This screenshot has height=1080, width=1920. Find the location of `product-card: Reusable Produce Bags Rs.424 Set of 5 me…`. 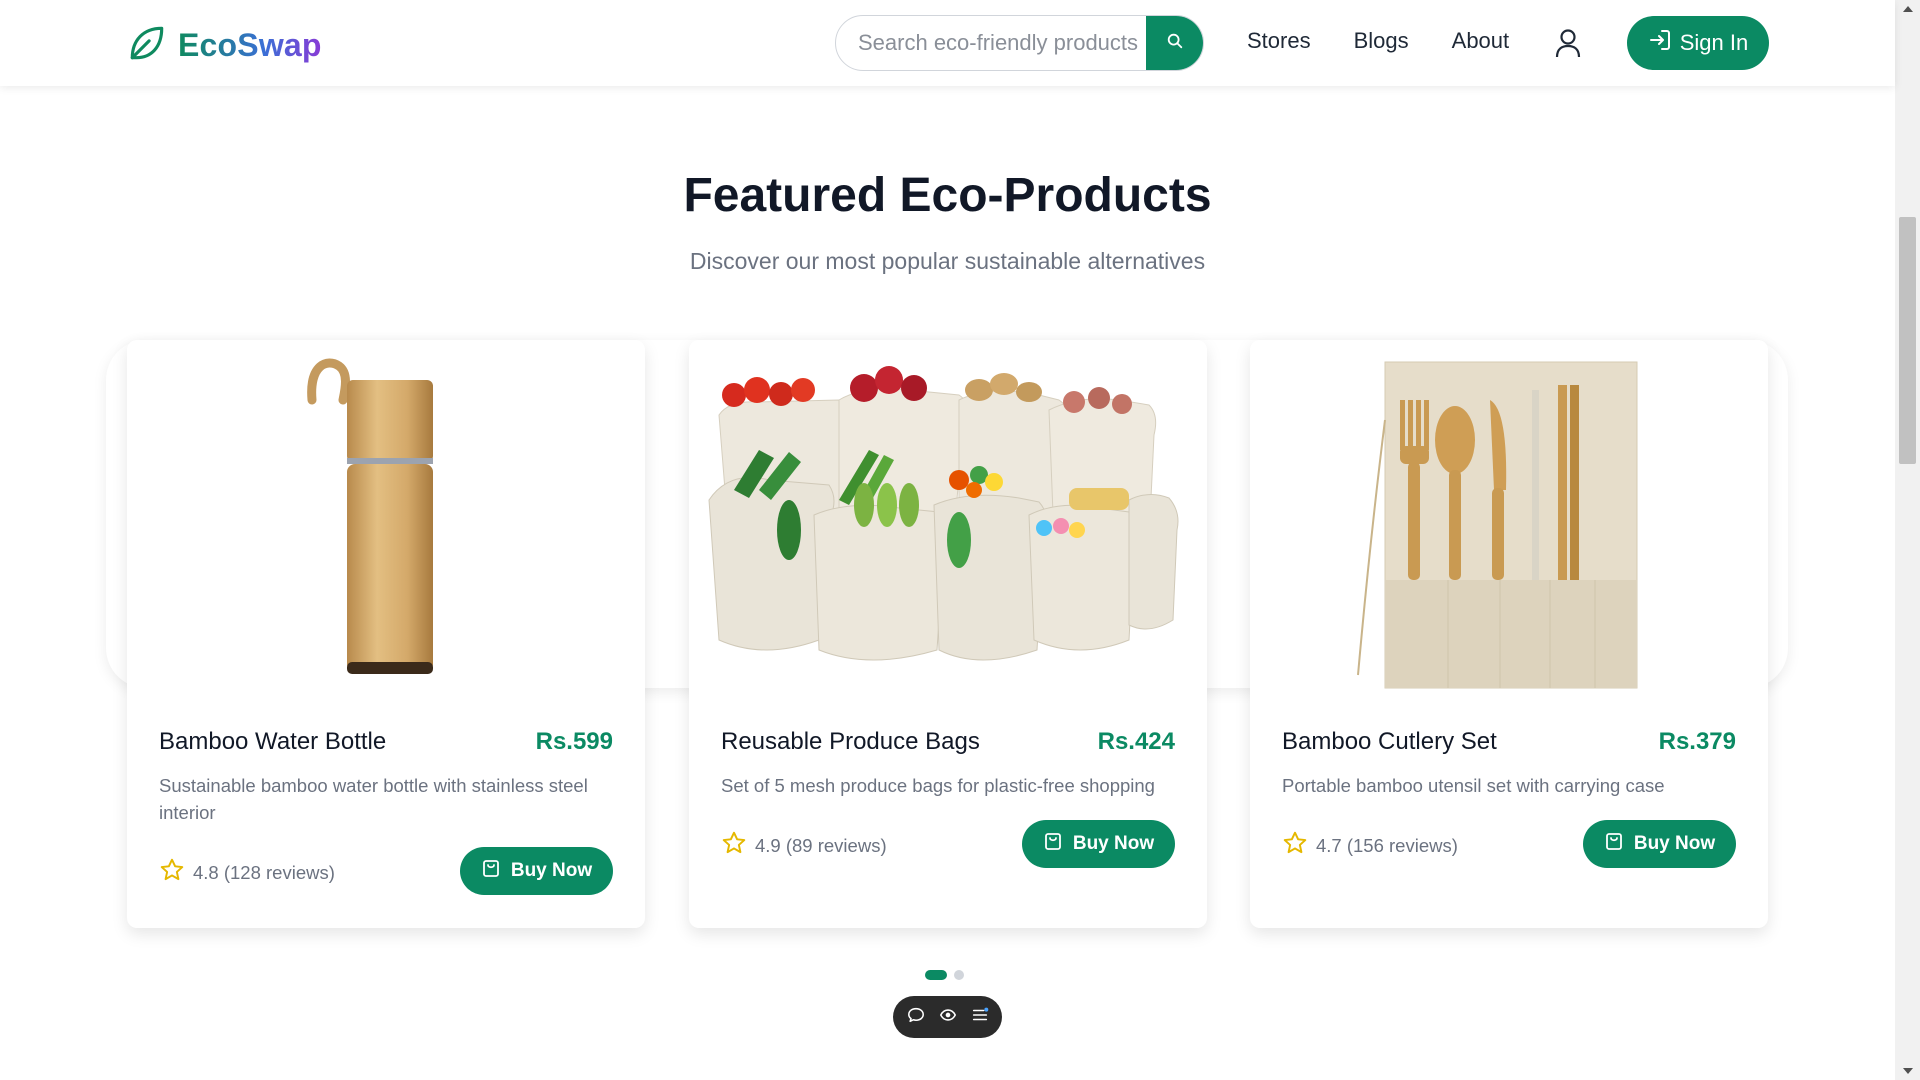

product-card: Reusable Produce Bags Rs.424 Set of 5 me… is located at coordinates (948, 634).